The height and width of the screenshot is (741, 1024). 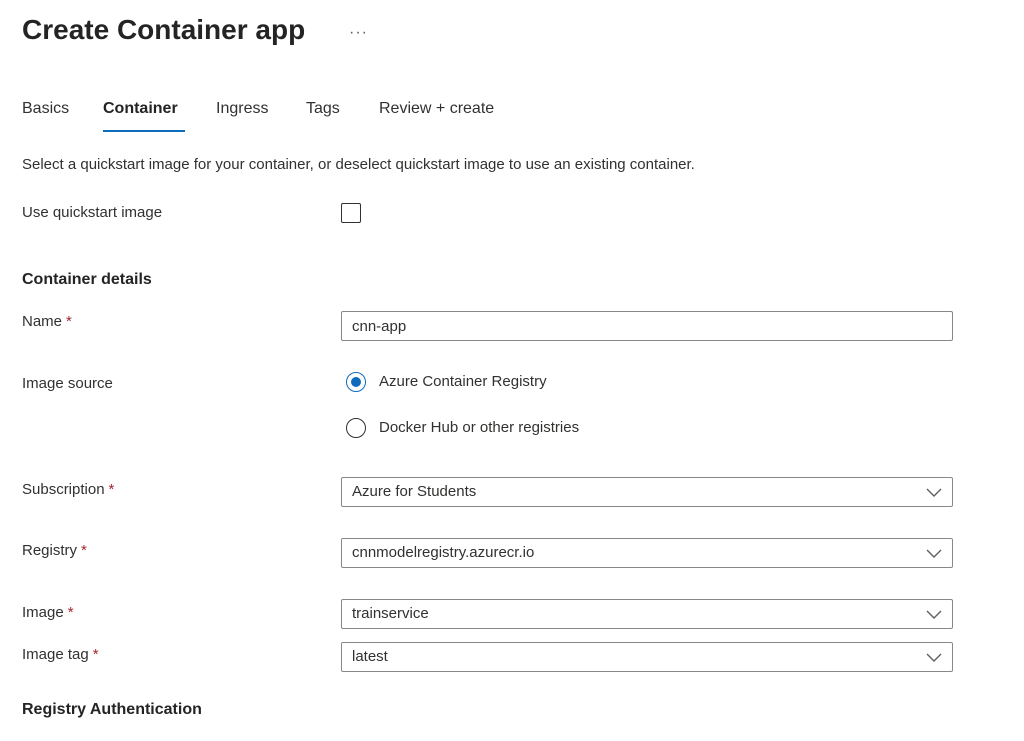 What do you see at coordinates (443, 552) in the screenshot?
I see `registry-value: cnnmodelregistry.azurecr.io` at bounding box center [443, 552].